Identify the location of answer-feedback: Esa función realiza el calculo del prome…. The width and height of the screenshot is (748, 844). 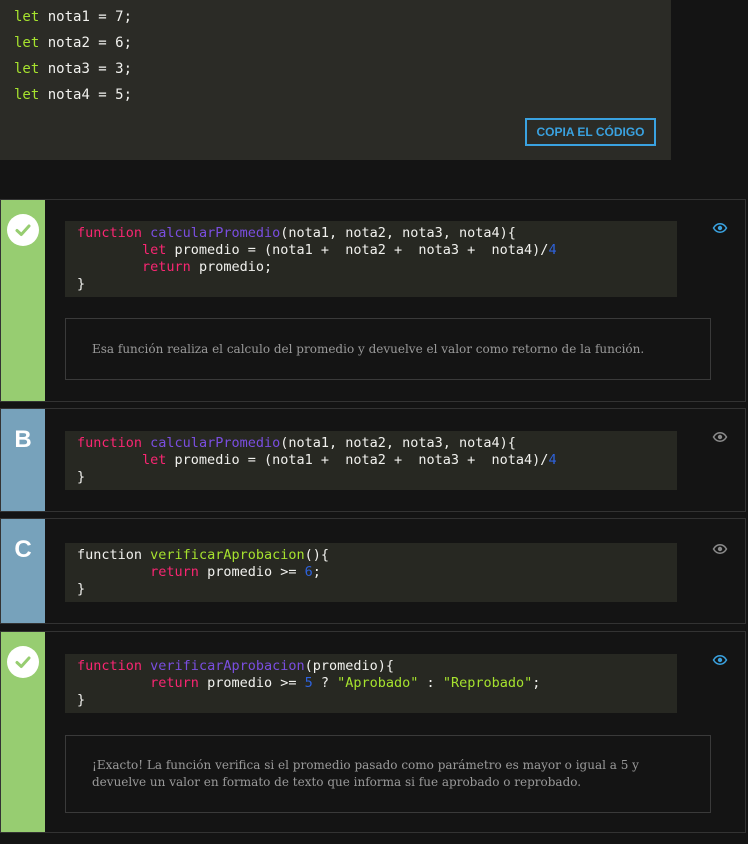
(388, 349).